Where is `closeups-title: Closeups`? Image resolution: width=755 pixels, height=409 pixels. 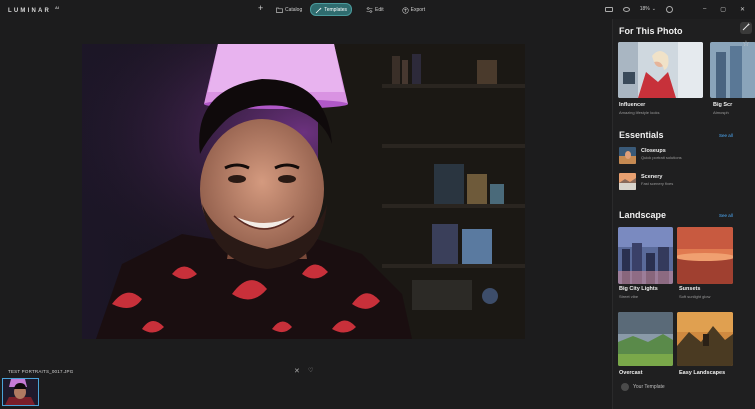
closeups-title: Closeups is located at coordinates (653, 151).